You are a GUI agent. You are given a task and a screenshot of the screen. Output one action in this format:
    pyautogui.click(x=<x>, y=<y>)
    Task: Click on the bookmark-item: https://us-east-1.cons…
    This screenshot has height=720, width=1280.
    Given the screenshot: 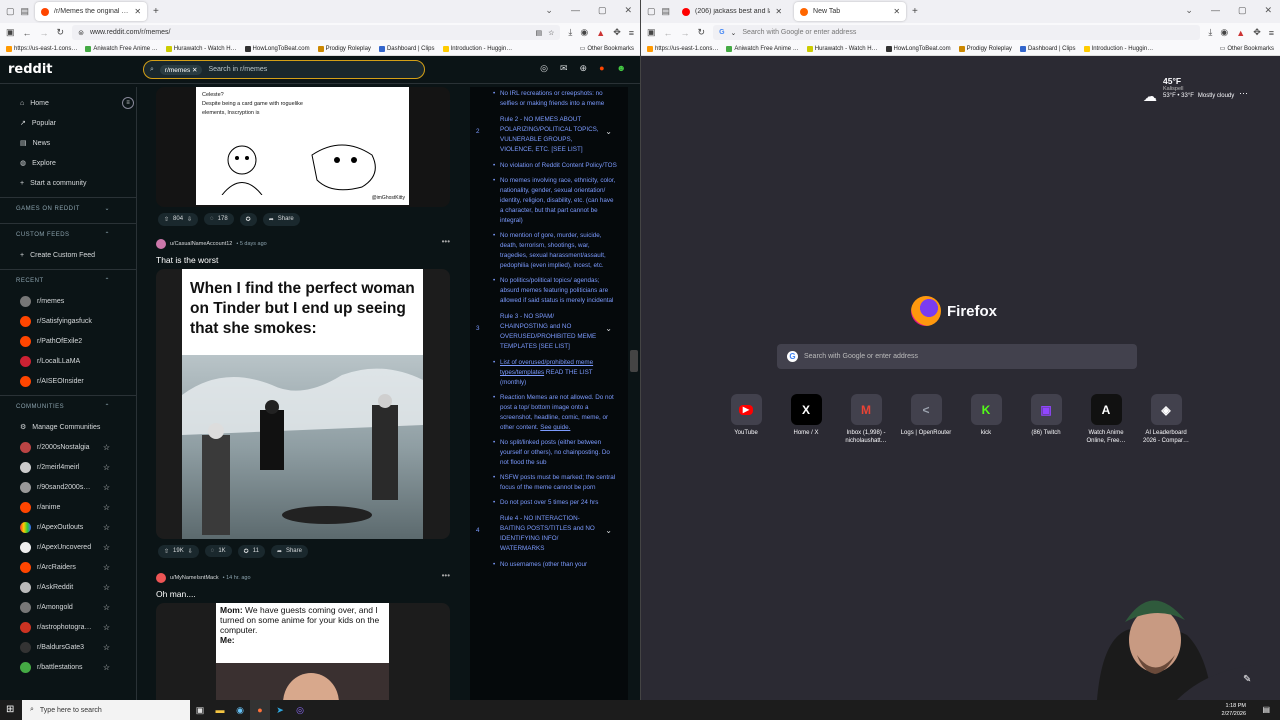 What is the action you would take?
    pyautogui.click(x=41, y=48)
    